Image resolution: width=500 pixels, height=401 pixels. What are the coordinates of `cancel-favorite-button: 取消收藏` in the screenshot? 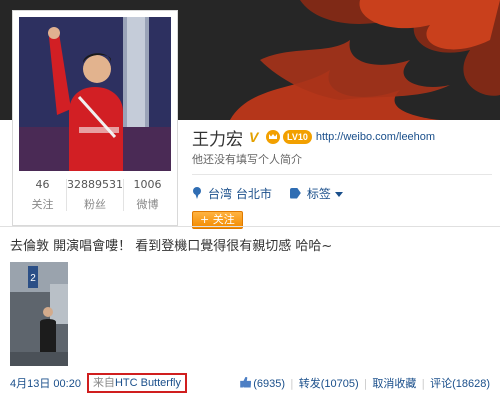 It's located at (394, 383).